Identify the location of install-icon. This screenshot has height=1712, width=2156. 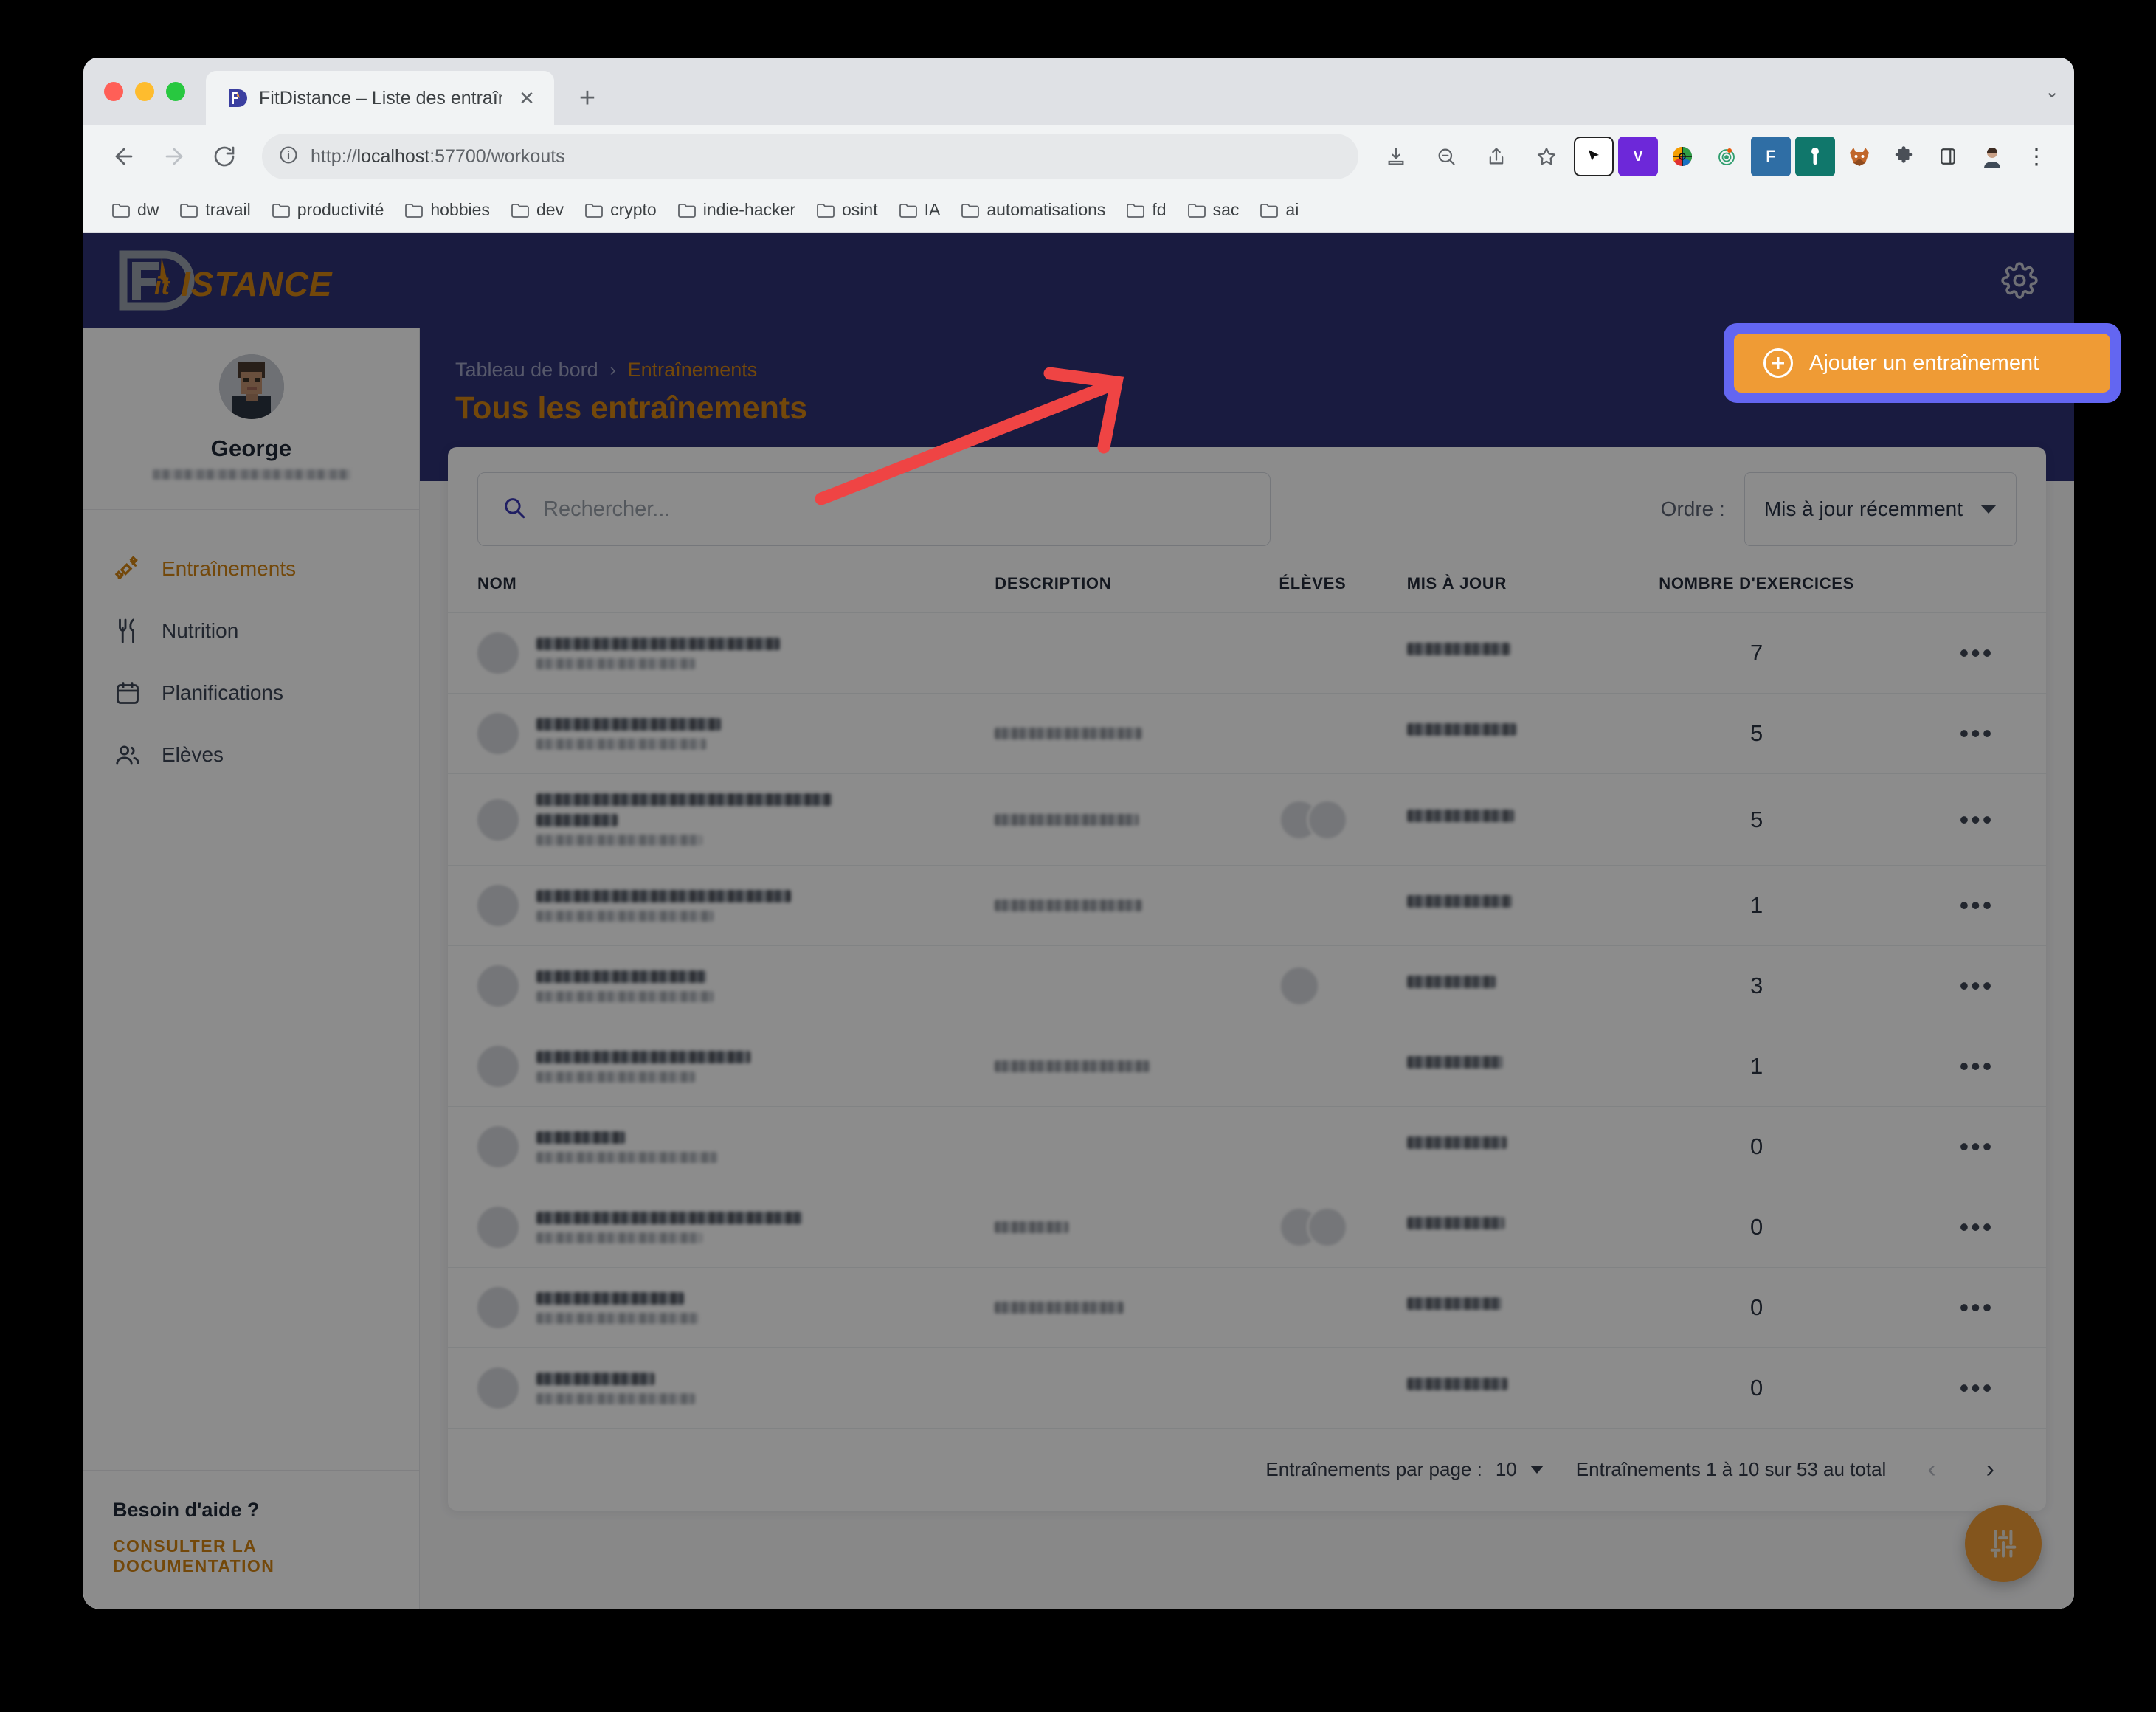
(1396, 156).